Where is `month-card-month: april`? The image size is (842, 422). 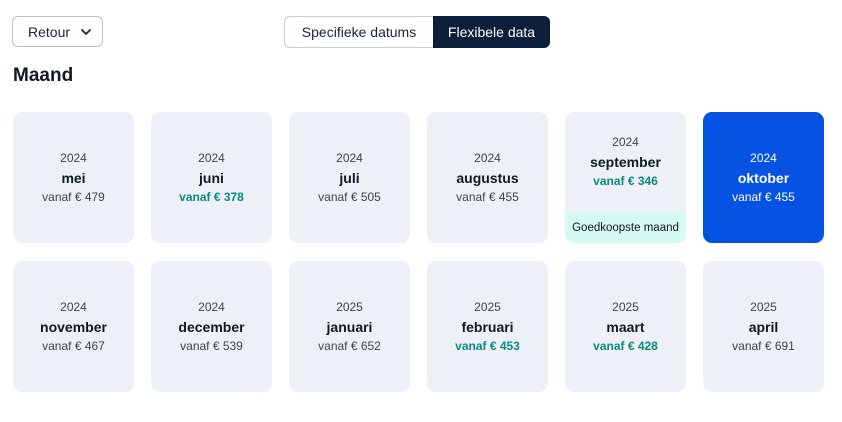
month-card-month: april is located at coordinates (763, 326).